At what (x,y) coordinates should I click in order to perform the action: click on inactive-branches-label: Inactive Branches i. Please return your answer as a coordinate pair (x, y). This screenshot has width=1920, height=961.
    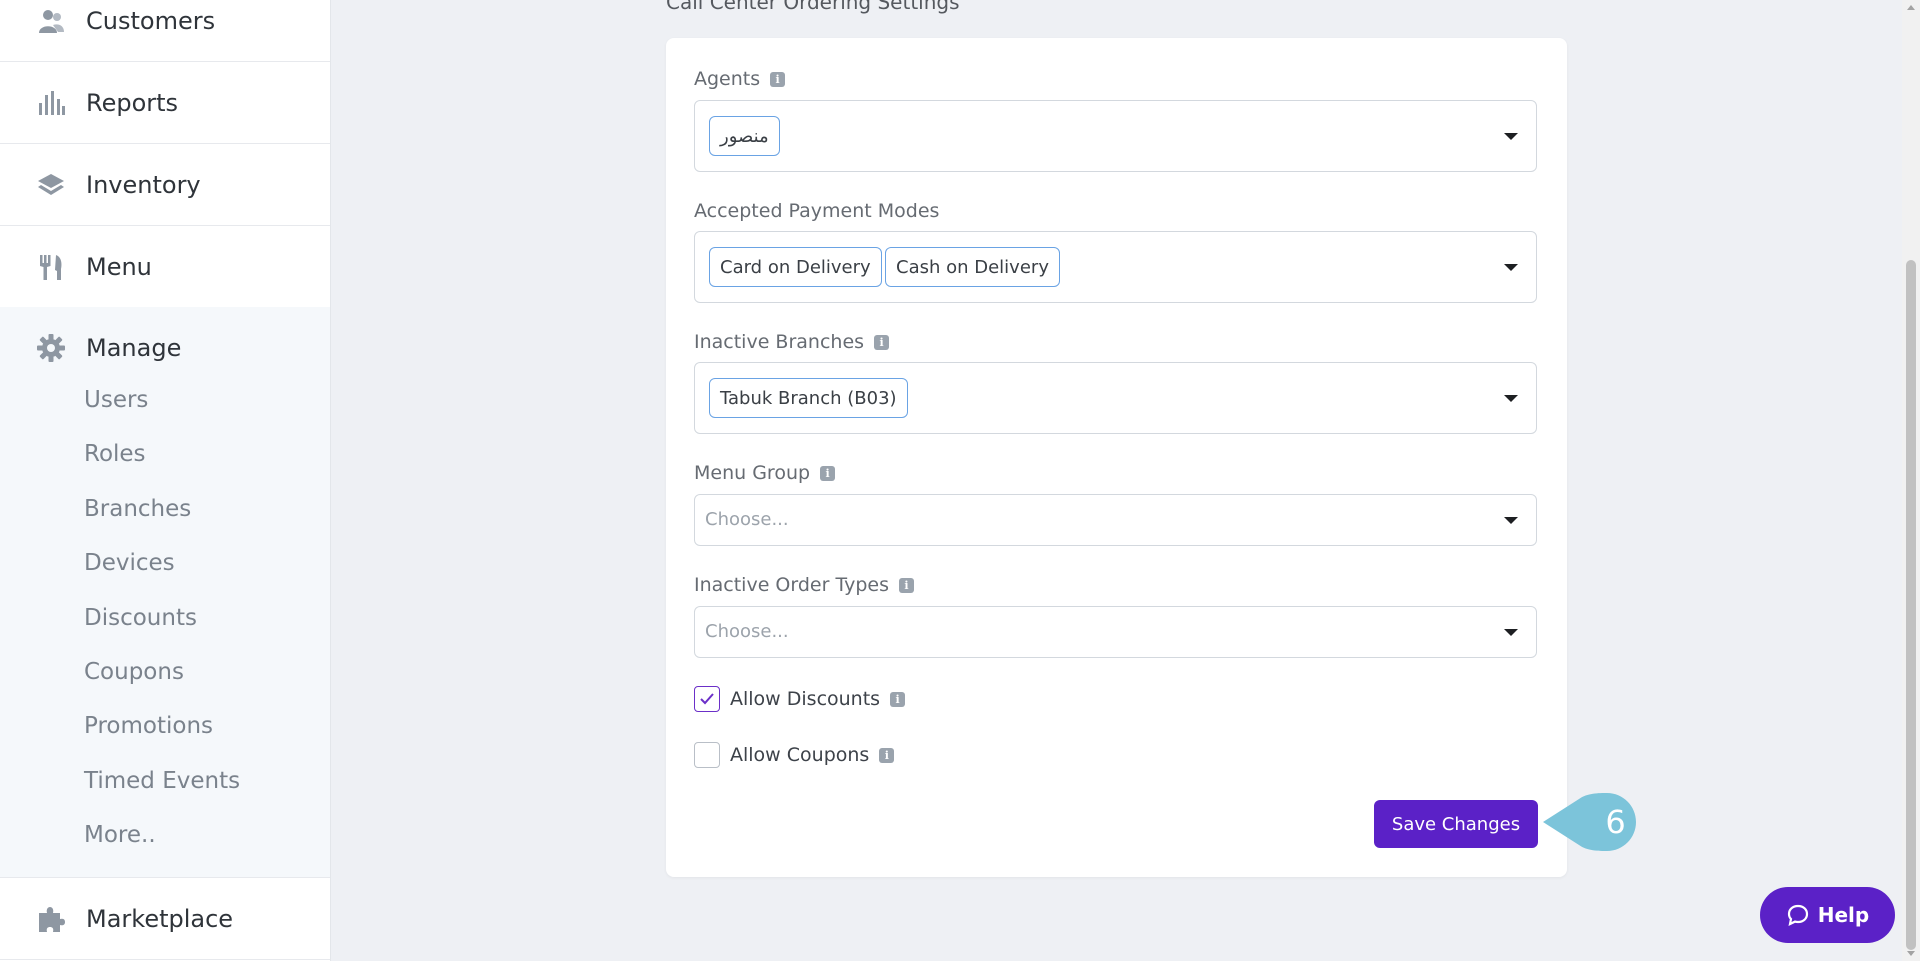
    Looking at the image, I should click on (792, 342).